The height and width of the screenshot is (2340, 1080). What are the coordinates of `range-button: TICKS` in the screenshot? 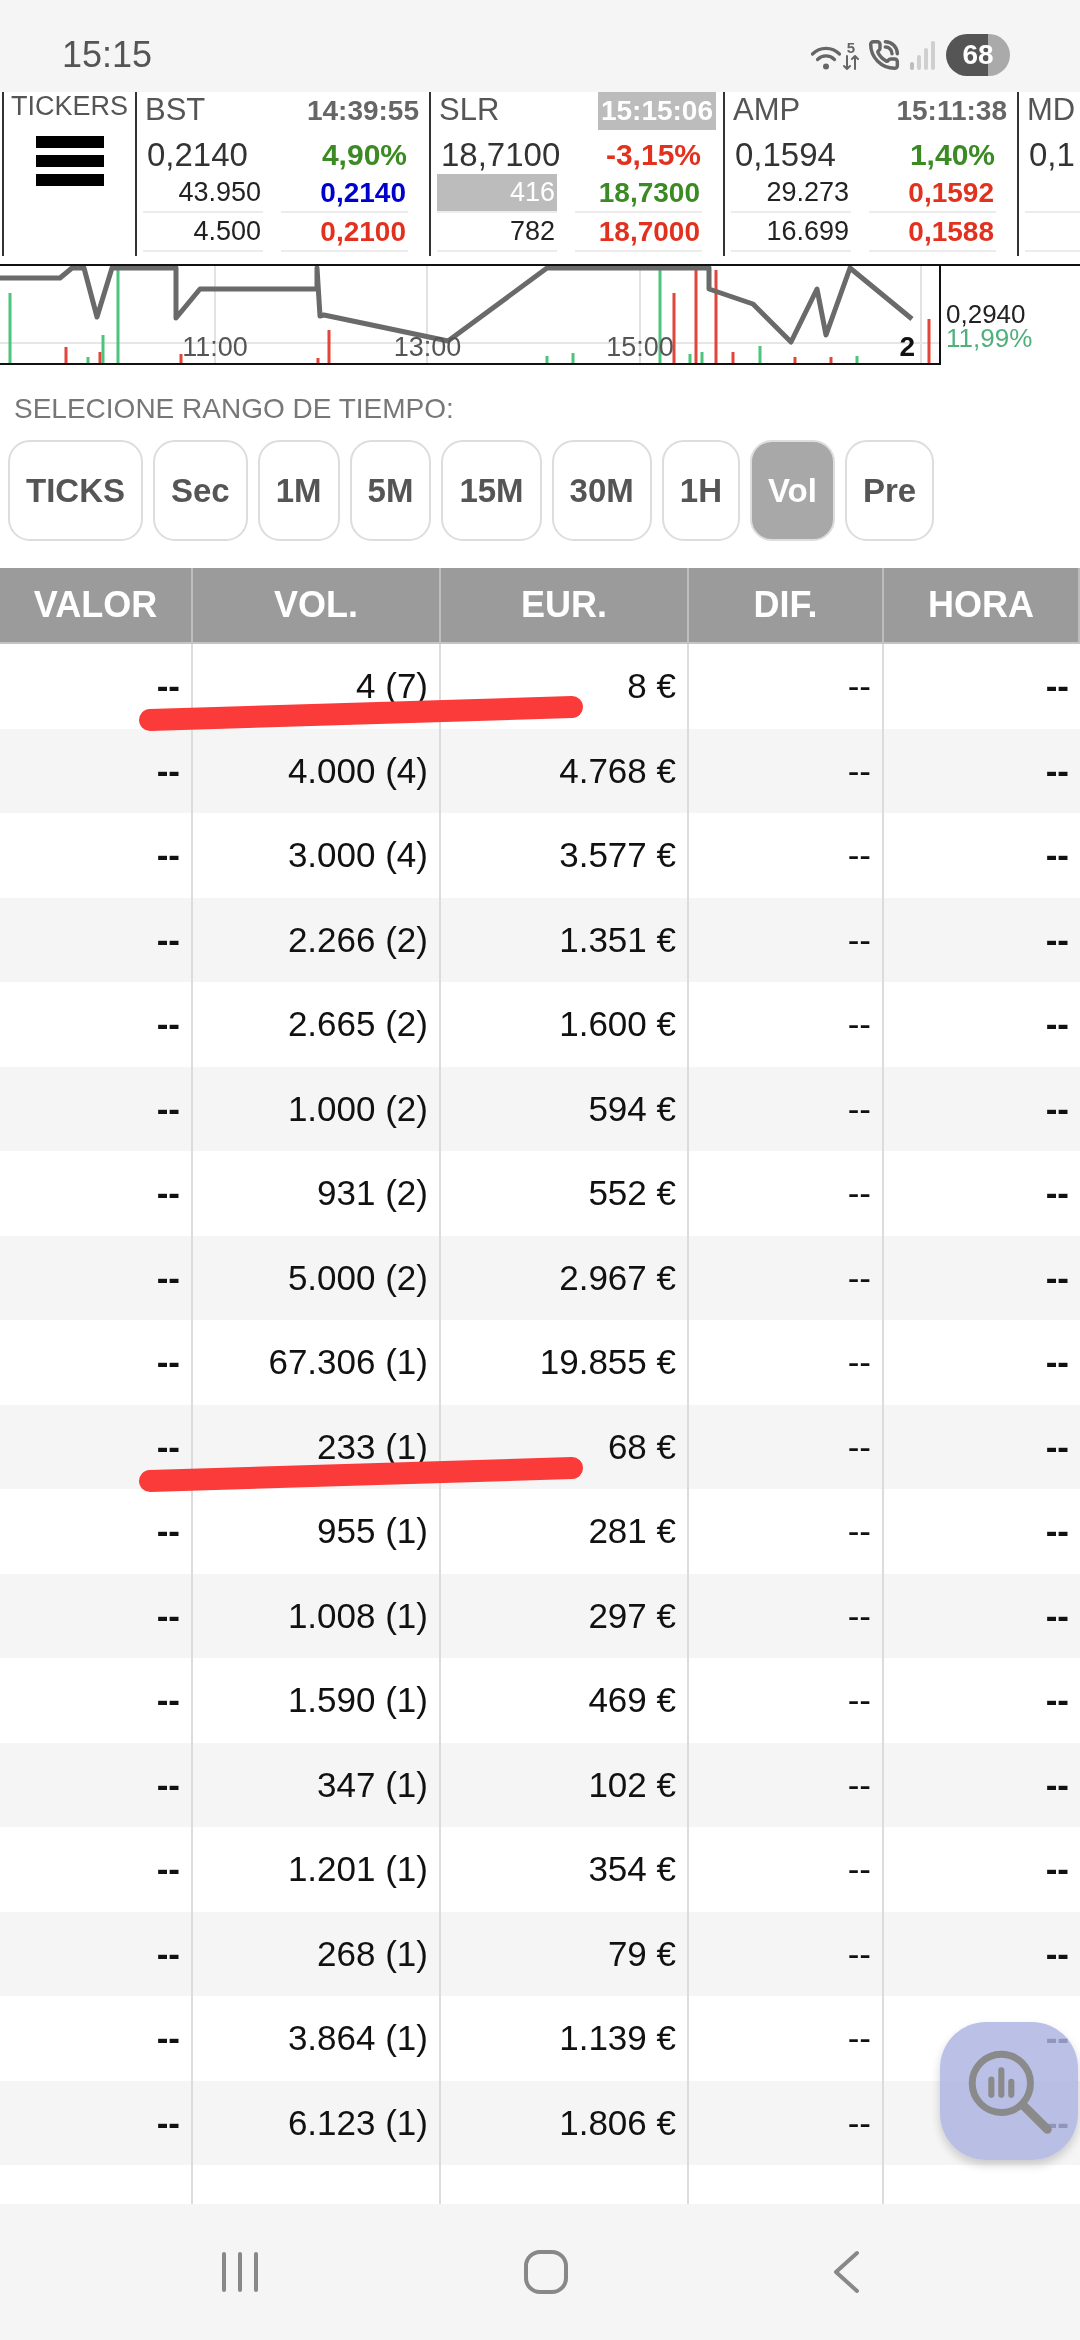 It's located at (75, 490).